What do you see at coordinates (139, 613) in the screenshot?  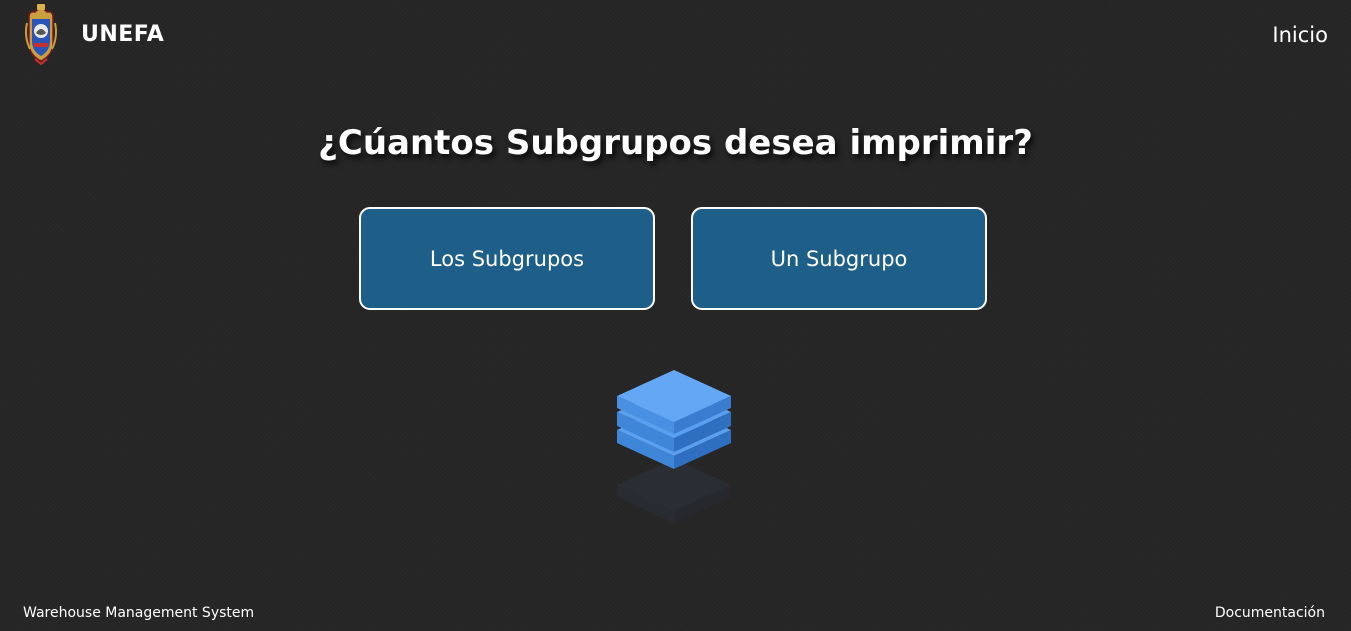 I see `footer-app-name: Warehouse Management System` at bounding box center [139, 613].